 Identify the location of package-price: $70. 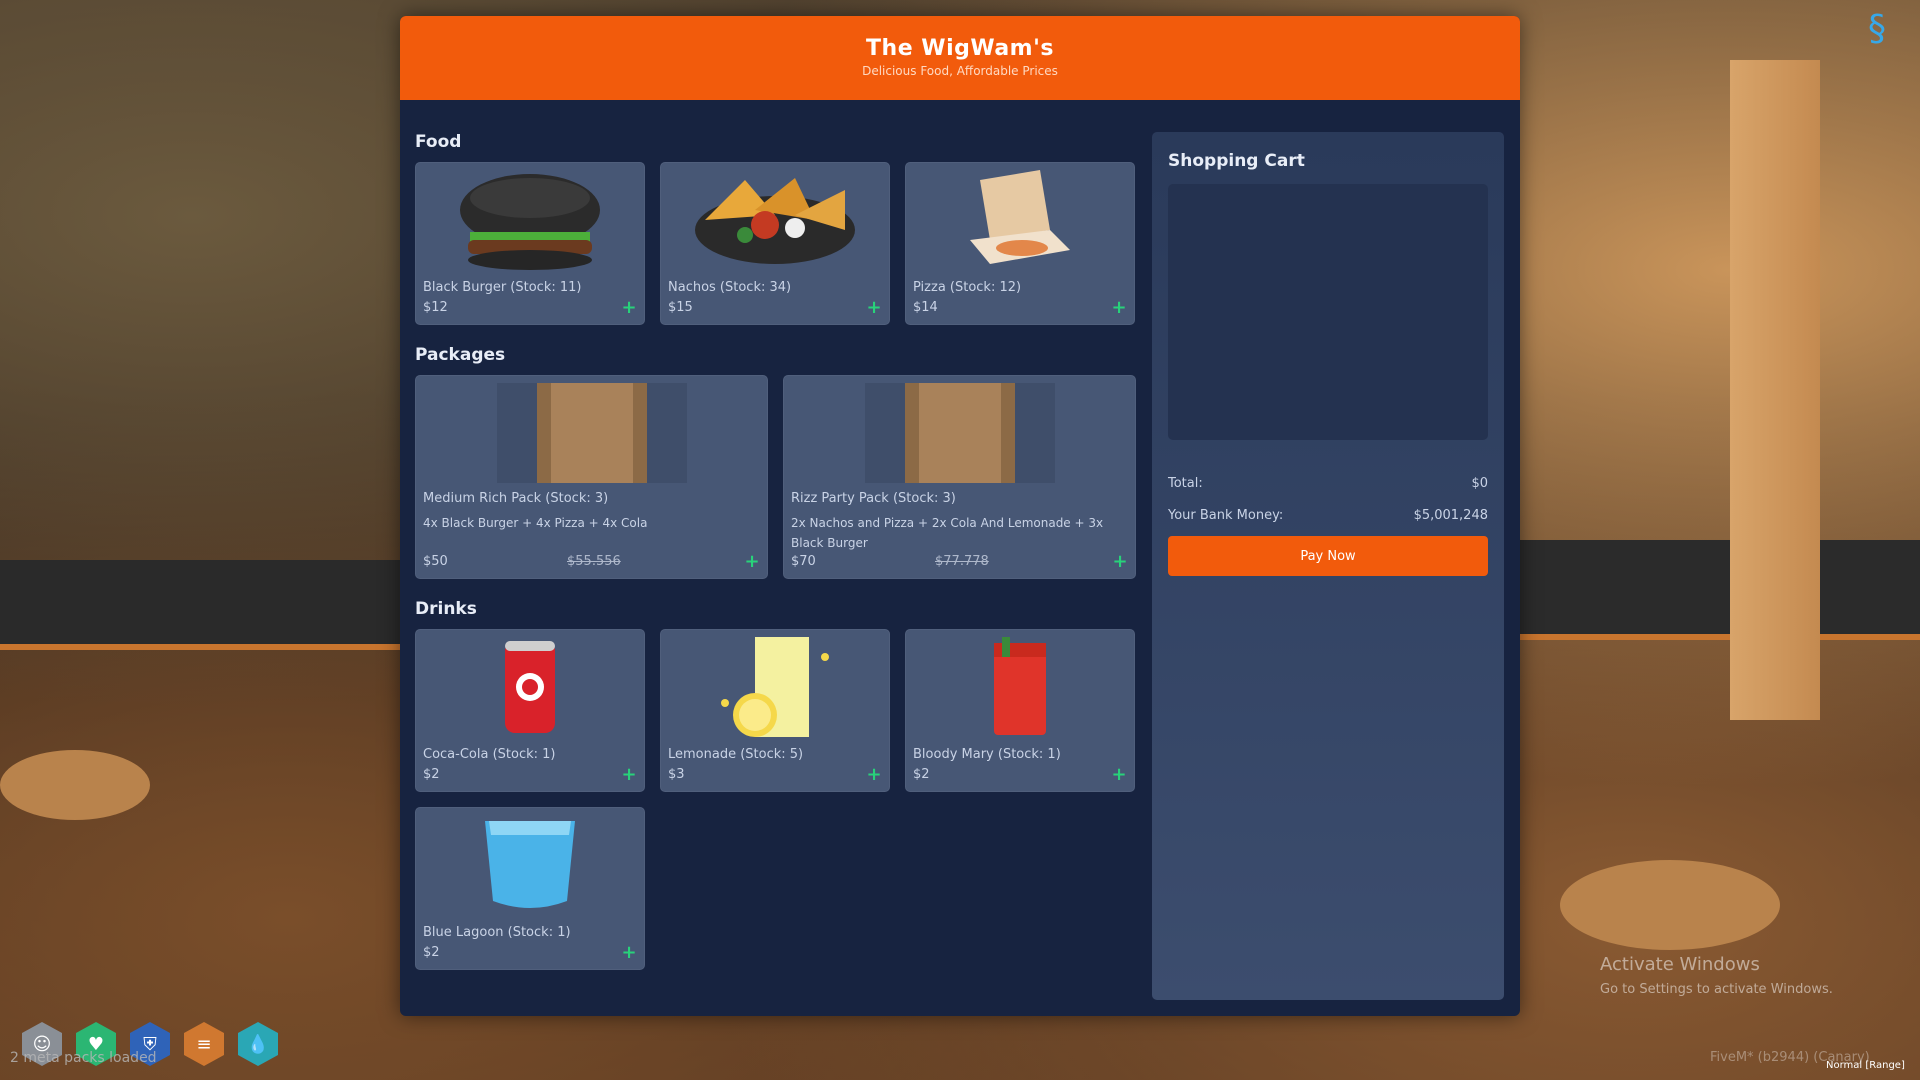
(803, 561).